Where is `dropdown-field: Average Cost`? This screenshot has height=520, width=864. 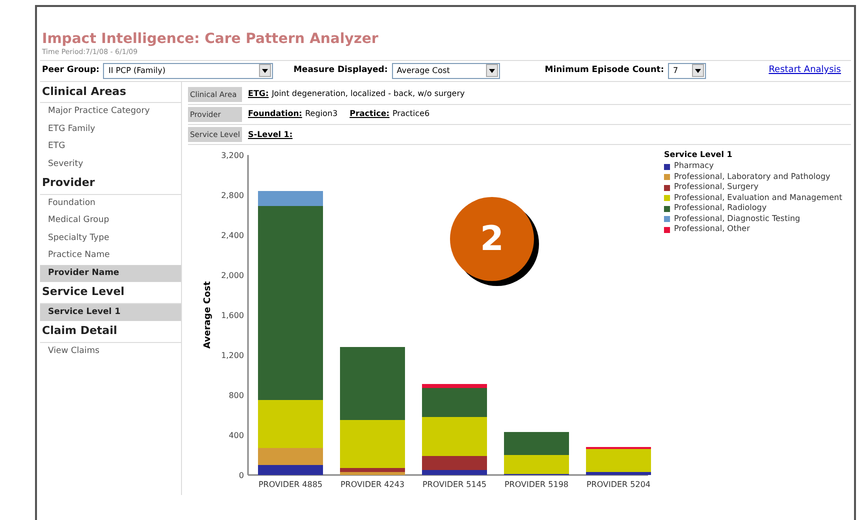 dropdown-field: Average Cost is located at coordinates (446, 70).